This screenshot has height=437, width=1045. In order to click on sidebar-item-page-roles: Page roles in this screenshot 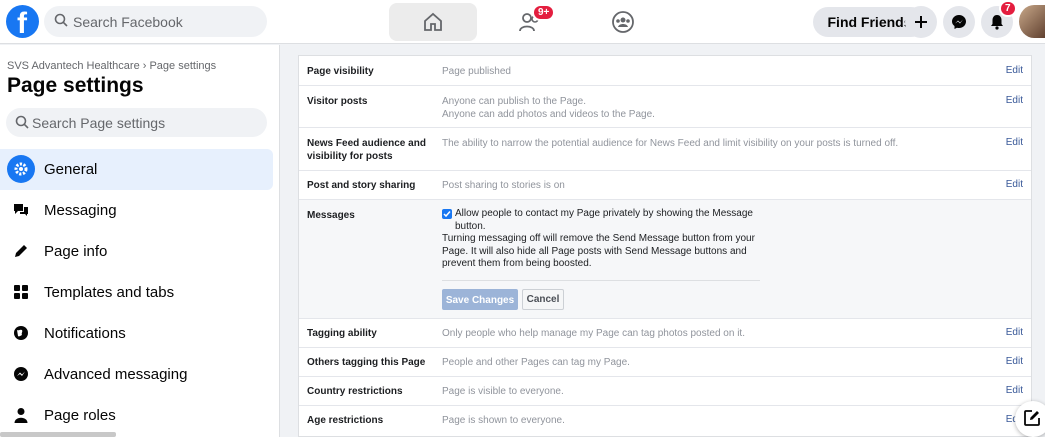, I will do `click(136, 415)`.